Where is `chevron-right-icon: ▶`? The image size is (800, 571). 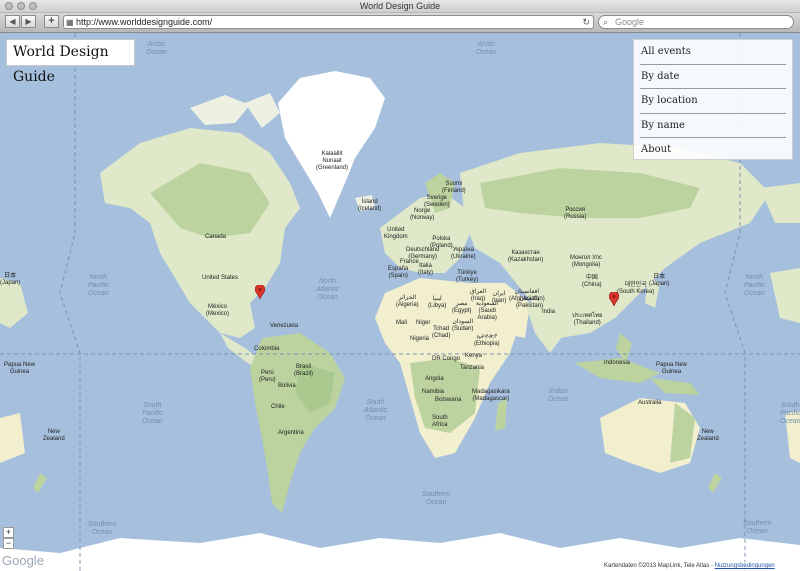 chevron-right-icon: ▶ is located at coordinates (28, 21).